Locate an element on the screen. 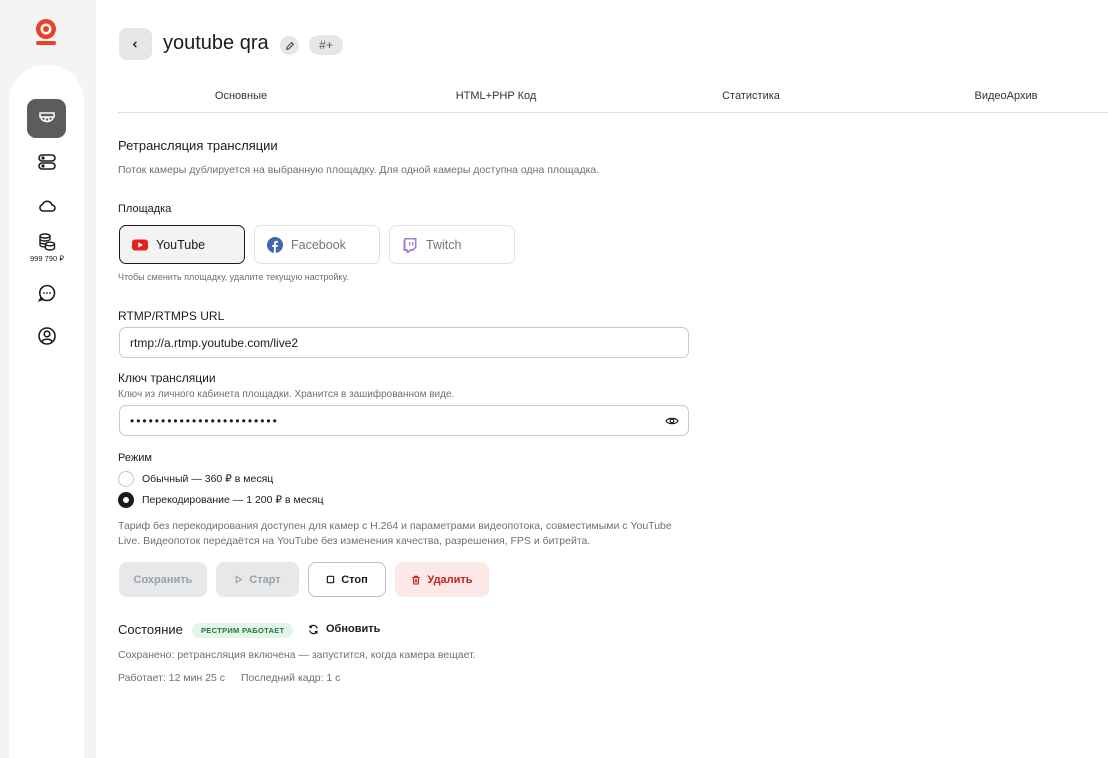 The image size is (1108, 758). youtube-icon is located at coordinates (140, 244).